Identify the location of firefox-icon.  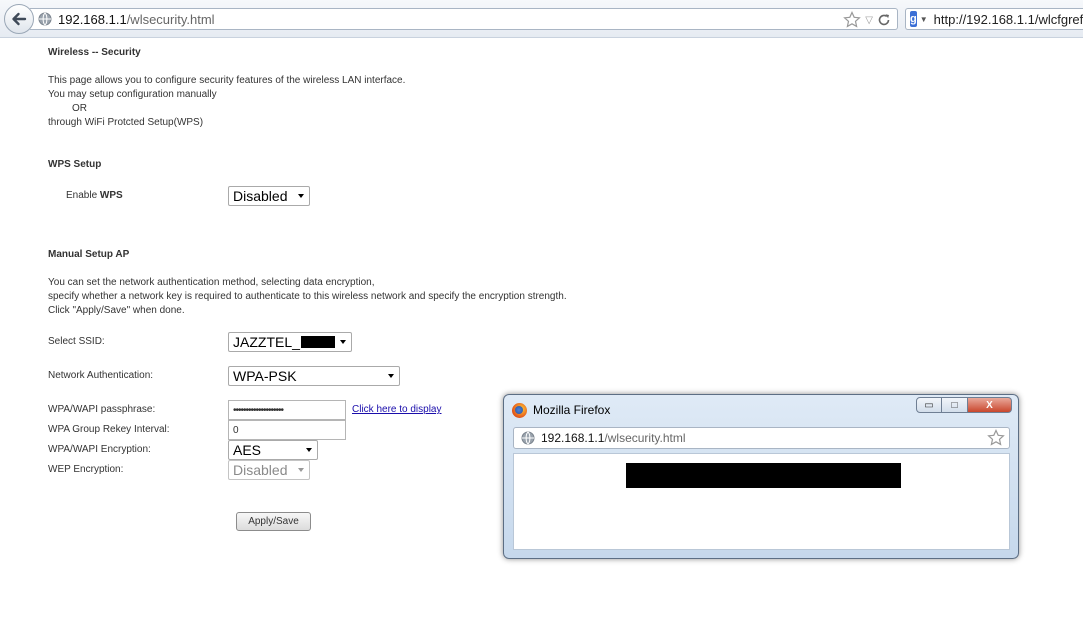
(519, 410).